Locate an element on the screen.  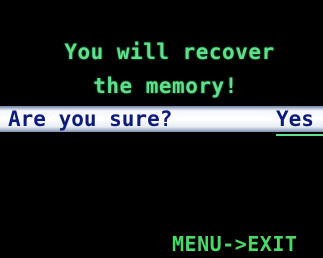
confirm-option-yes: Yes is located at coordinates (295, 119).